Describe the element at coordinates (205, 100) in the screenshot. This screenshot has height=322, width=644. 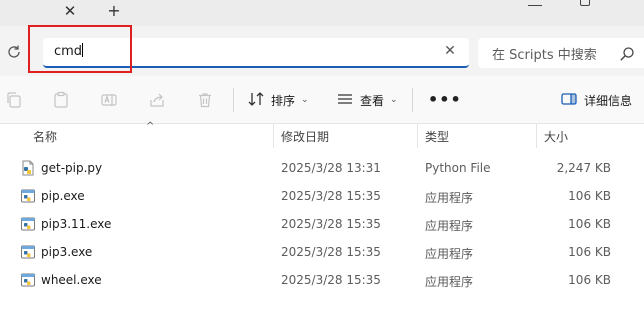
I see `delete-icon` at that location.